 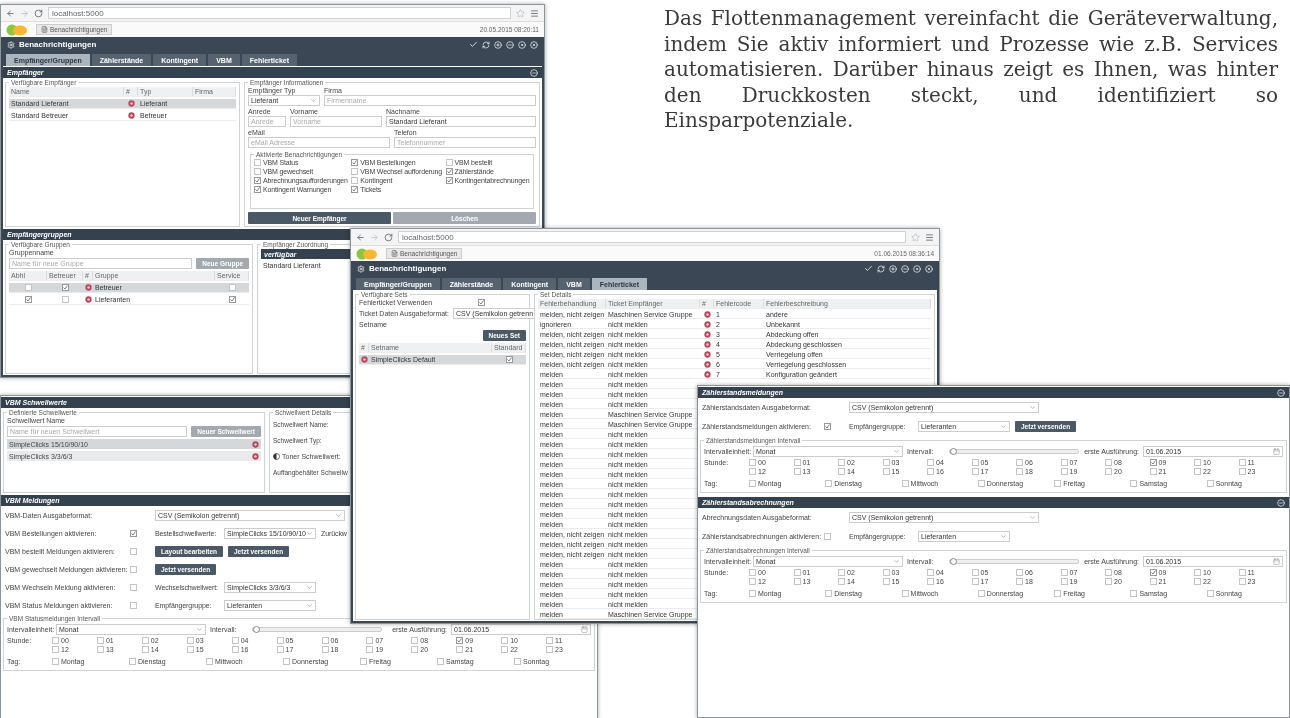 What do you see at coordinates (893, 268) in the screenshot?
I see `plus-icon` at bounding box center [893, 268].